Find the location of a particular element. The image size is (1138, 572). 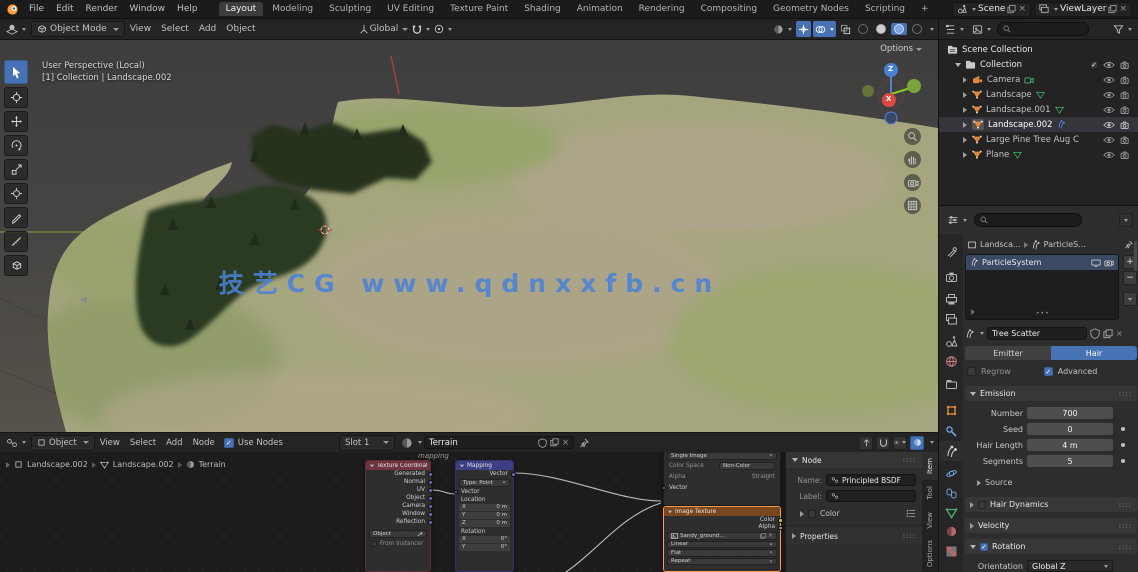

location-y-field: Y0 m is located at coordinates (484, 515).